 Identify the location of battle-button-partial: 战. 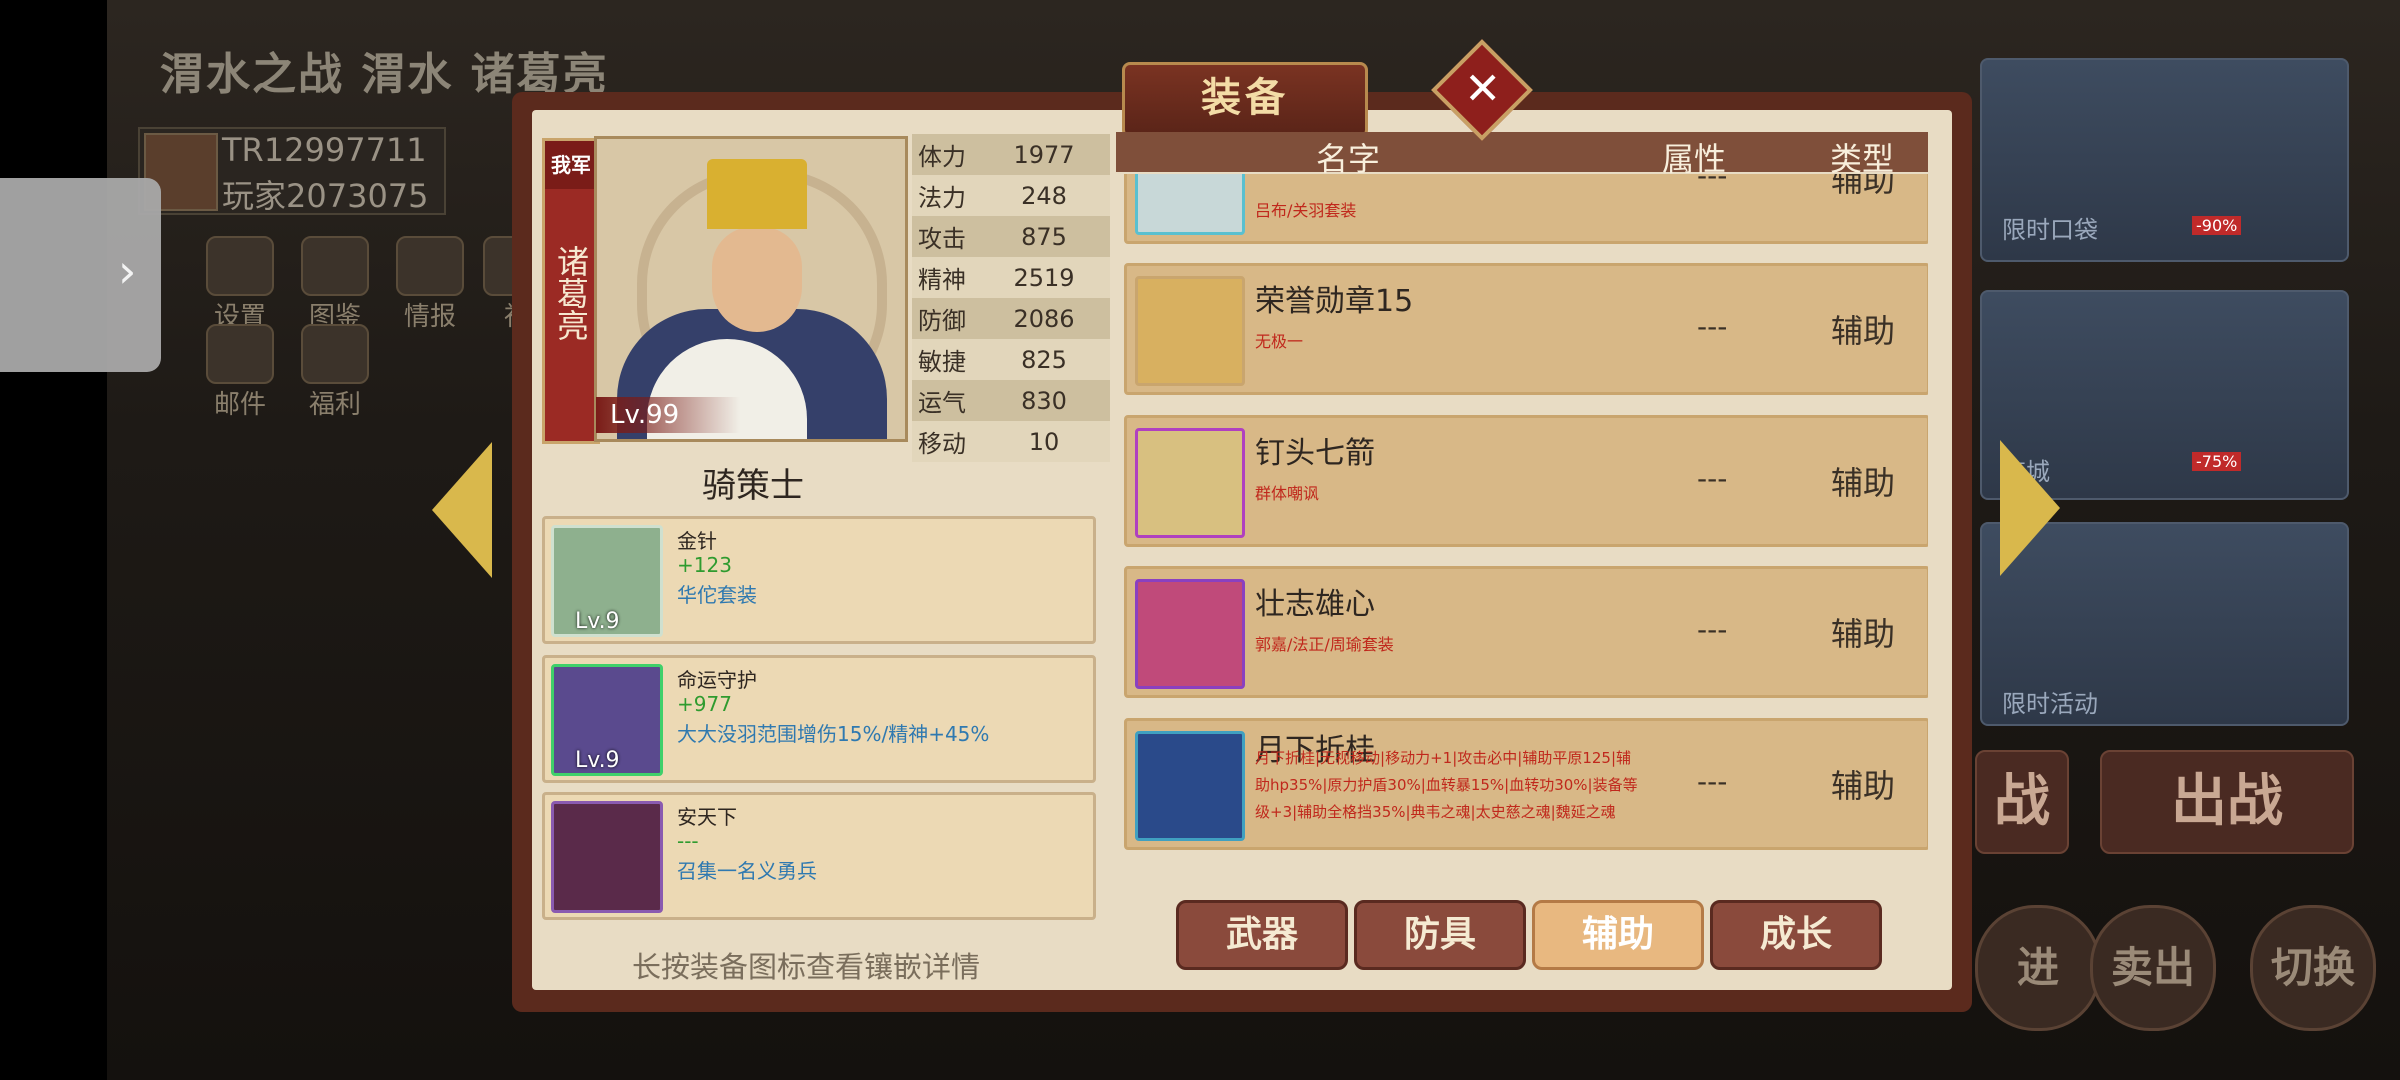
(2022, 802).